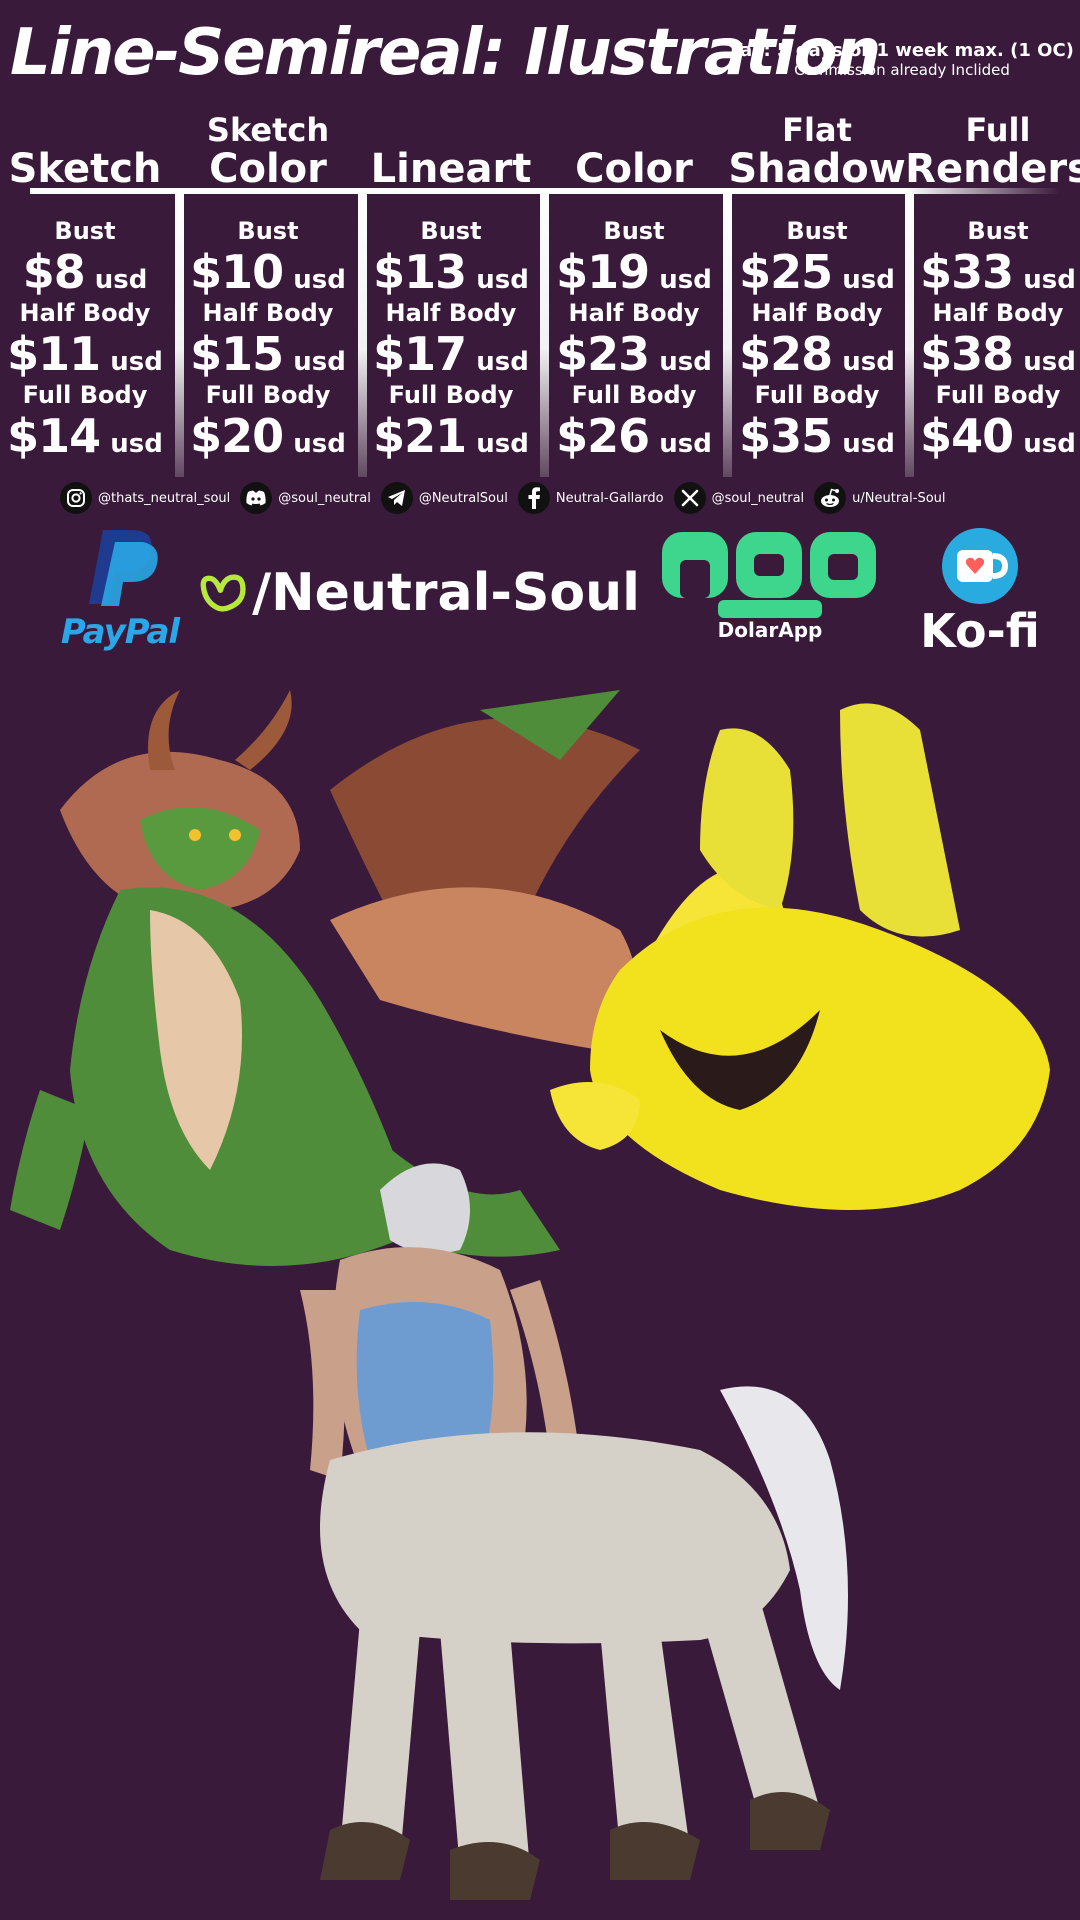  Describe the element at coordinates (980, 566) in the screenshot. I see `kofi-cup-icon` at that location.